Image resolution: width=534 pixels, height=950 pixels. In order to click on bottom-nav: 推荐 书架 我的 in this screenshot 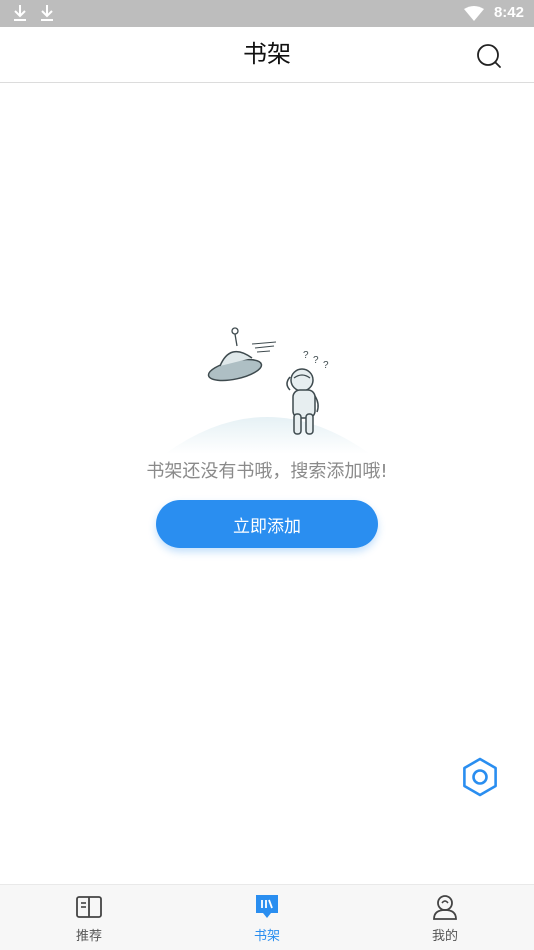, I will do `click(267, 917)`.